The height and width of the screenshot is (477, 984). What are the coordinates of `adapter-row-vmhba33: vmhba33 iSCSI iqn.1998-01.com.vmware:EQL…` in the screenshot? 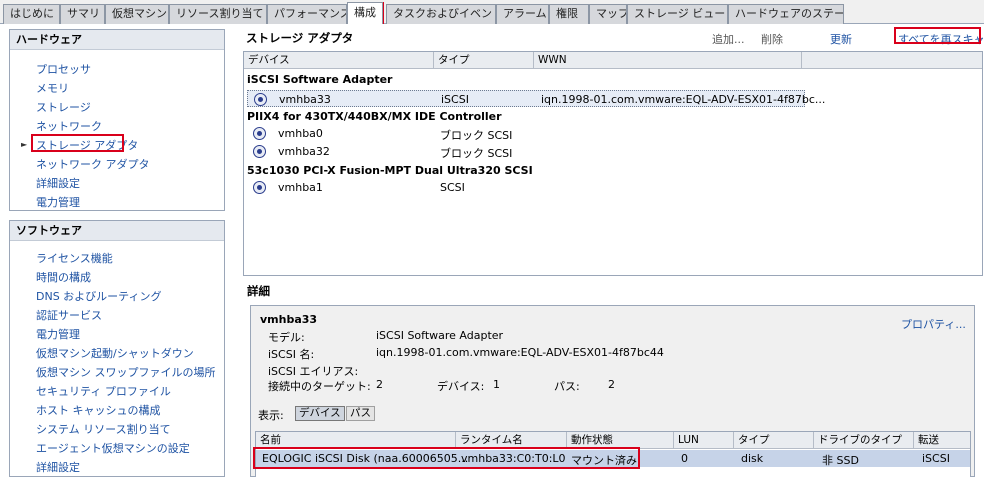 It's located at (536, 98).